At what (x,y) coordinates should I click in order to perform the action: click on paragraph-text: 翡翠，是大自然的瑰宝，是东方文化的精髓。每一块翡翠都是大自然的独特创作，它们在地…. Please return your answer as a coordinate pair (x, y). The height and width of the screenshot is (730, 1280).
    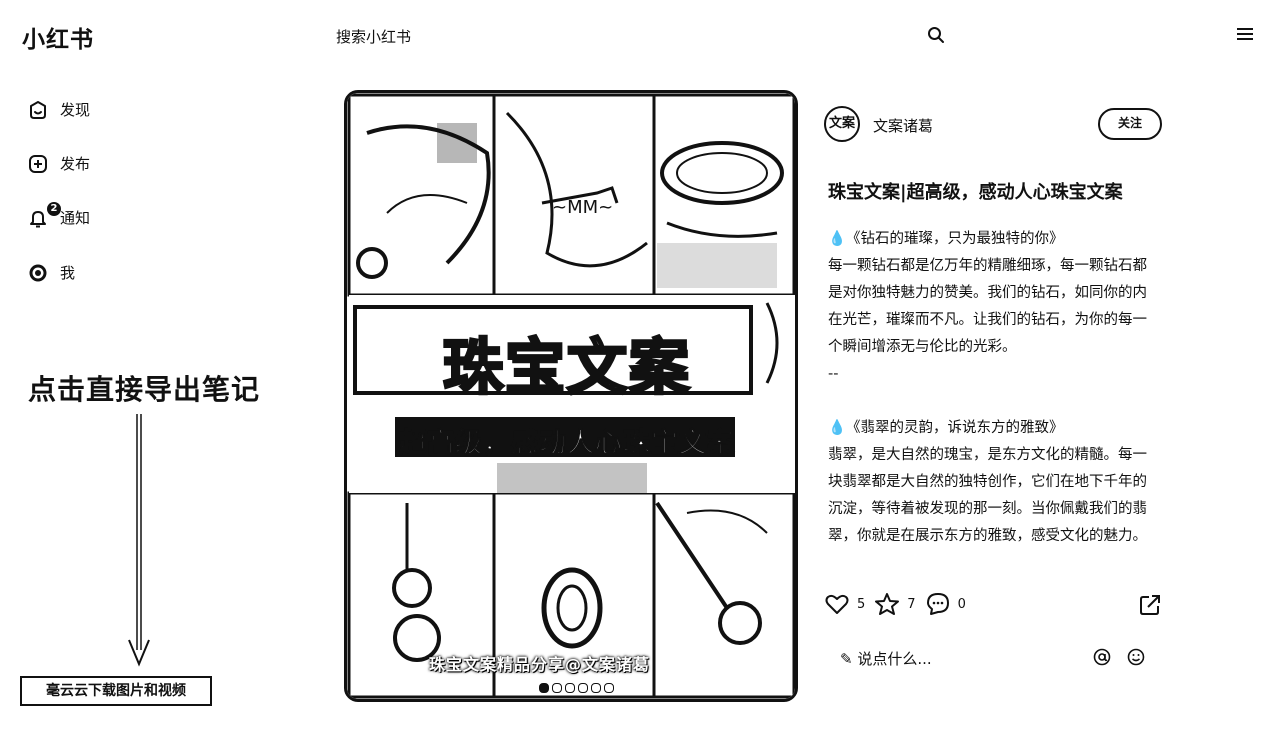
    Looking at the image, I should click on (987, 495).